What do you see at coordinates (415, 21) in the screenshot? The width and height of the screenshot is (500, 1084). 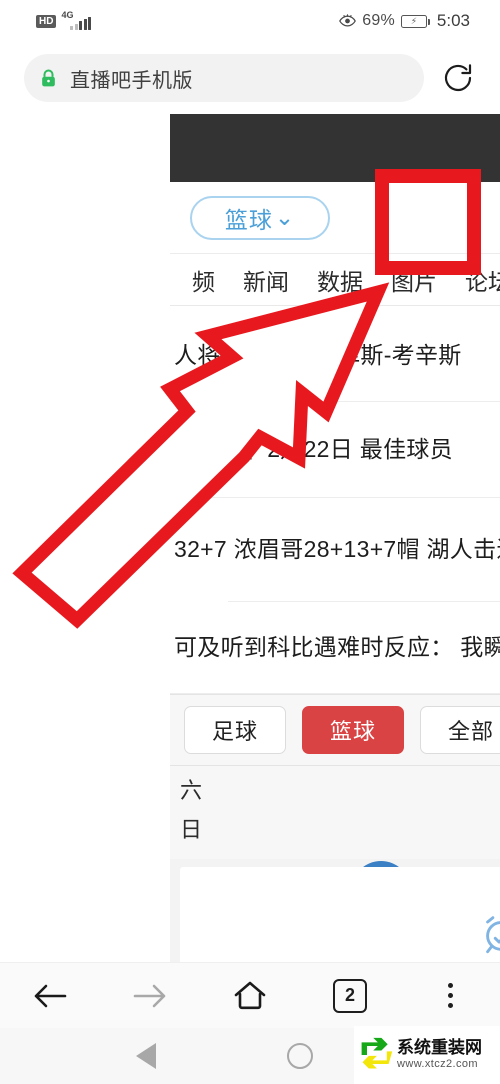 I see `battery-charging-icon: ⚡` at bounding box center [415, 21].